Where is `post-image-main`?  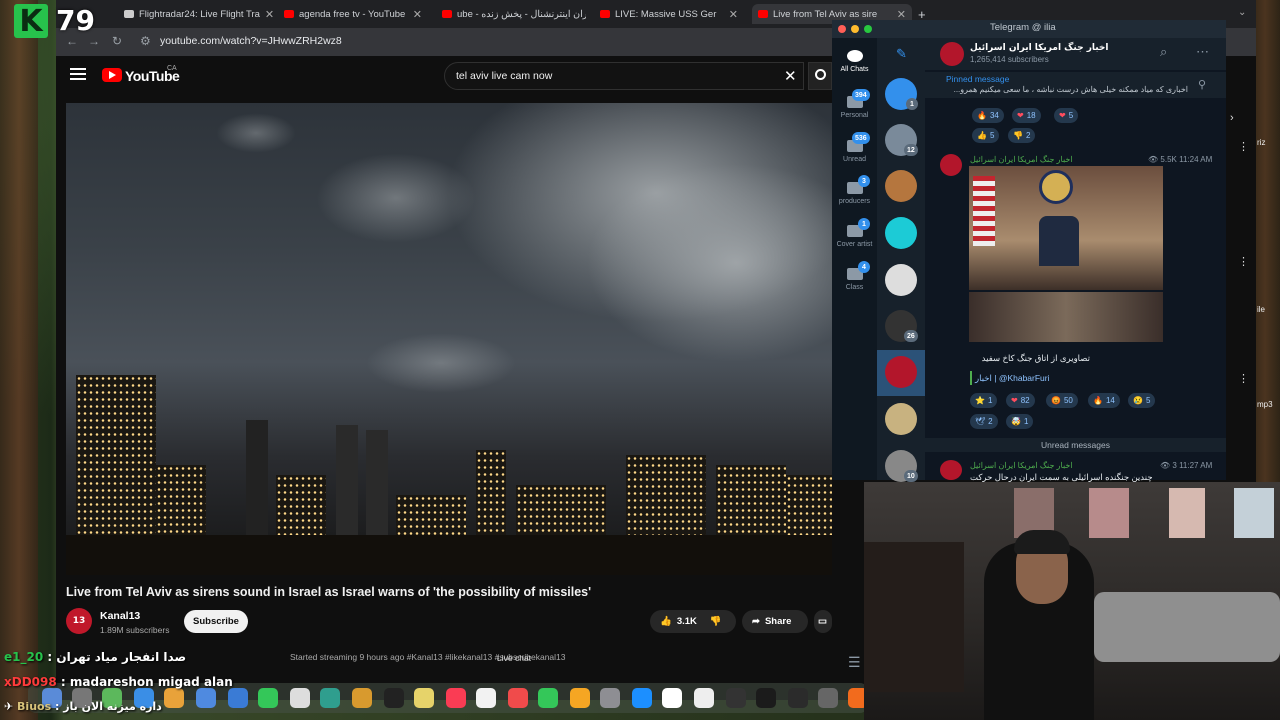
post-image-main is located at coordinates (1066, 228).